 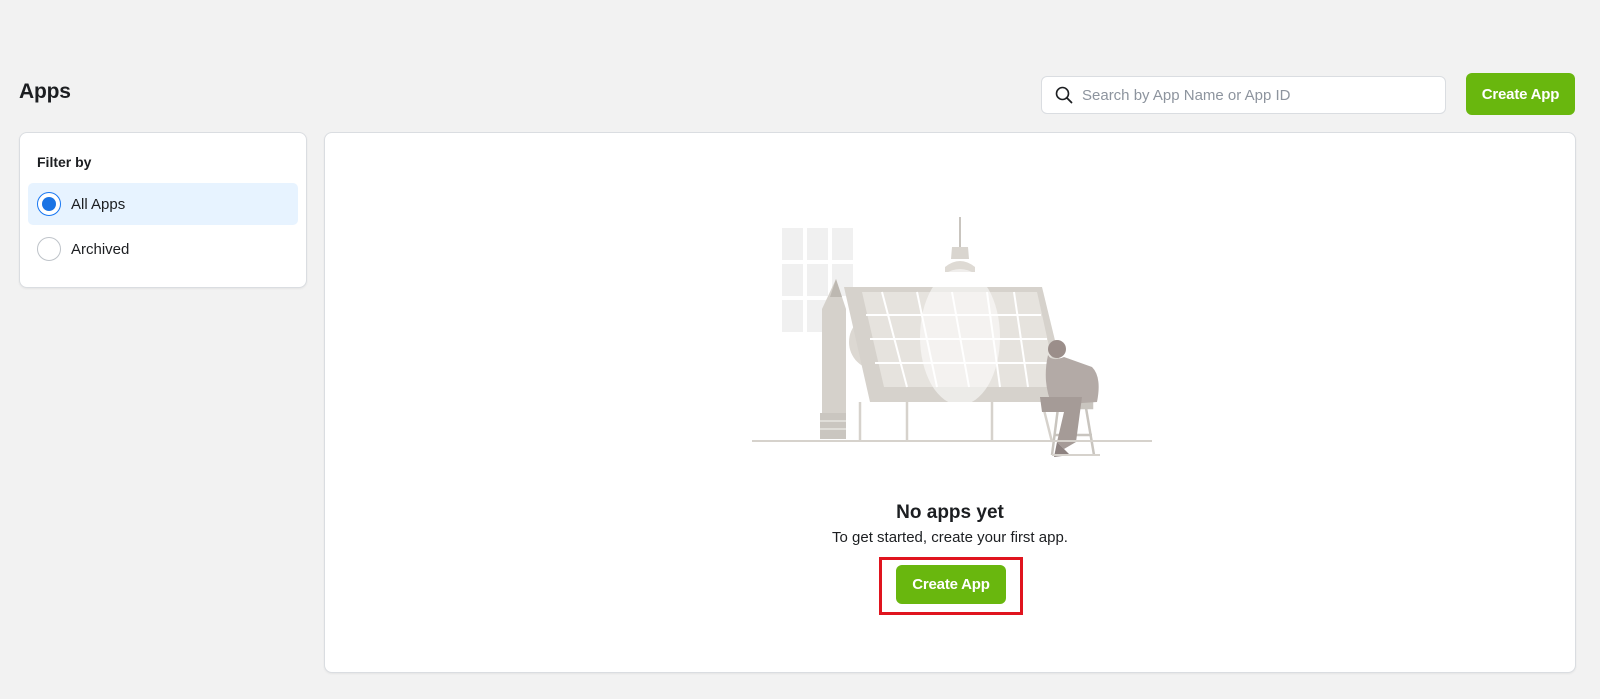 What do you see at coordinates (1252, 95) in the screenshot?
I see `search-input` at bounding box center [1252, 95].